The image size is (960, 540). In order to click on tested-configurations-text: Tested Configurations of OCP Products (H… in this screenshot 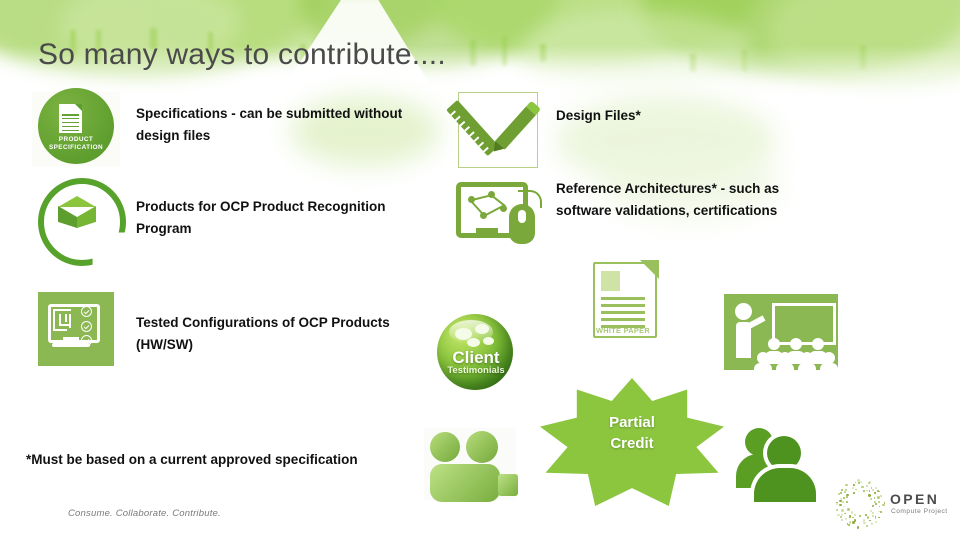, I will do `click(263, 333)`.